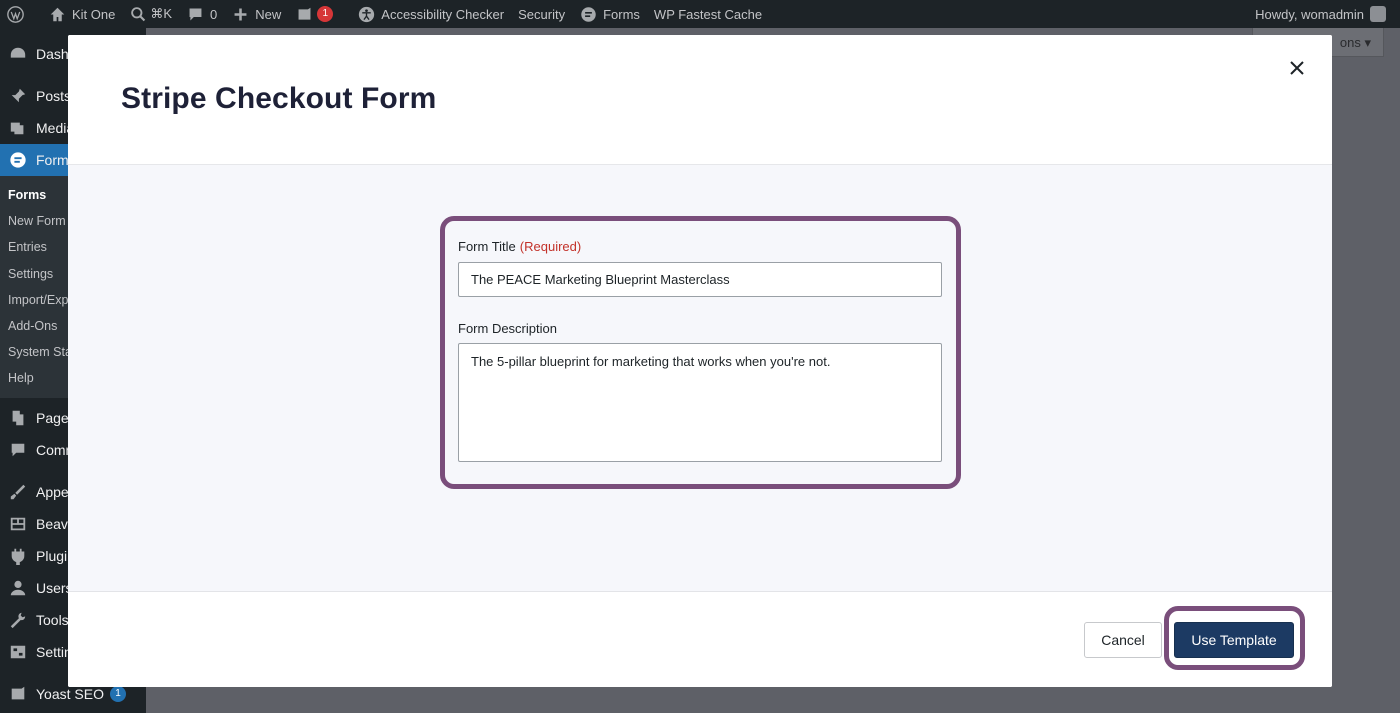  Describe the element at coordinates (18, 54) in the screenshot. I see `dashboard-icon` at that location.